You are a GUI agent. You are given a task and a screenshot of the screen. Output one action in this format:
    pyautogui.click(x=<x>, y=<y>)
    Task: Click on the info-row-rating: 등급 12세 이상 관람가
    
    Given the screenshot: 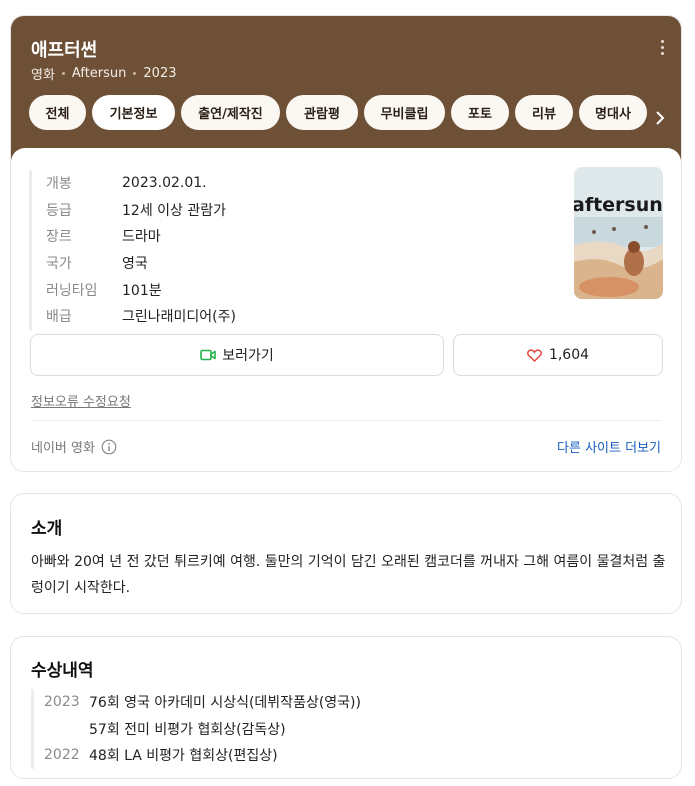 What is the action you would take?
    pyautogui.click(x=141, y=210)
    